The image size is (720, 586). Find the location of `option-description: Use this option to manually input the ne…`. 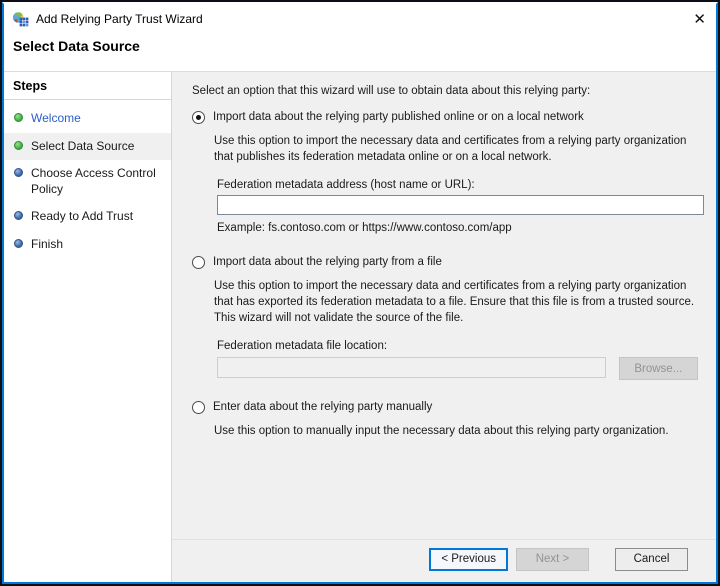

option-description: Use this option to manually input the ne… is located at coordinates (441, 431).